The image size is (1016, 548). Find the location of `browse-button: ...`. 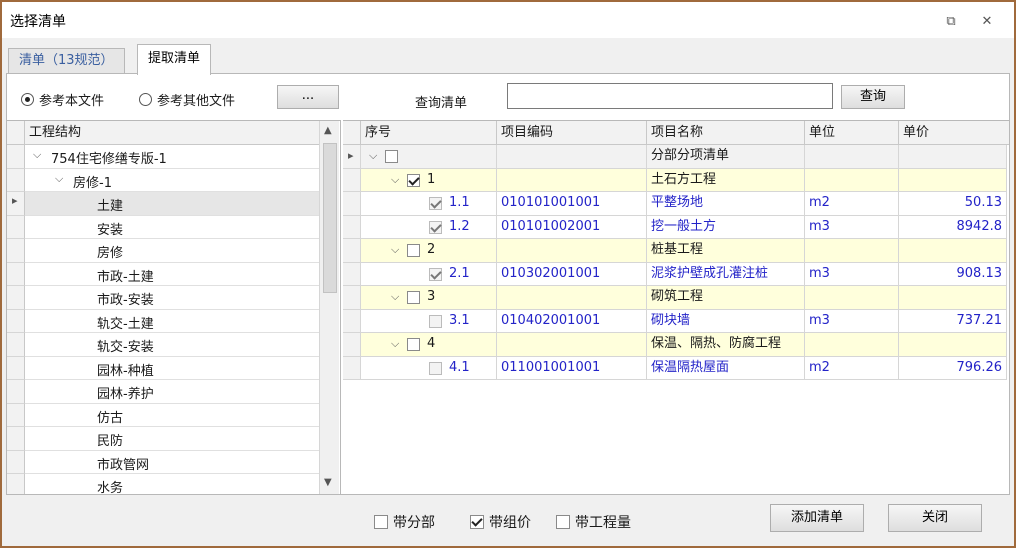

browse-button: ... is located at coordinates (308, 97).